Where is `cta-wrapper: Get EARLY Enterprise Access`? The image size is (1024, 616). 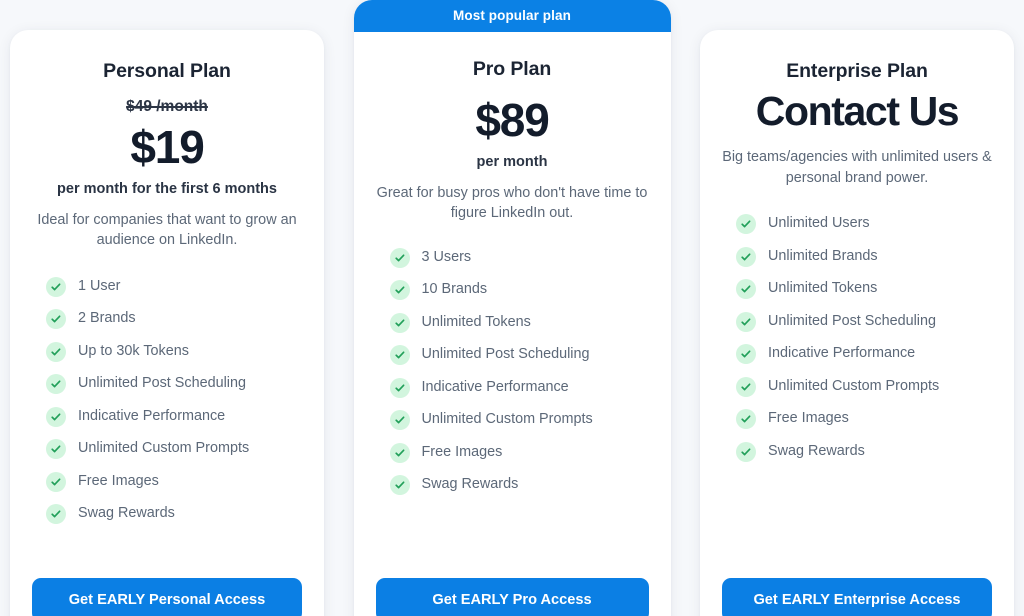 cta-wrapper: Get EARLY Enterprise Access is located at coordinates (857, 582).